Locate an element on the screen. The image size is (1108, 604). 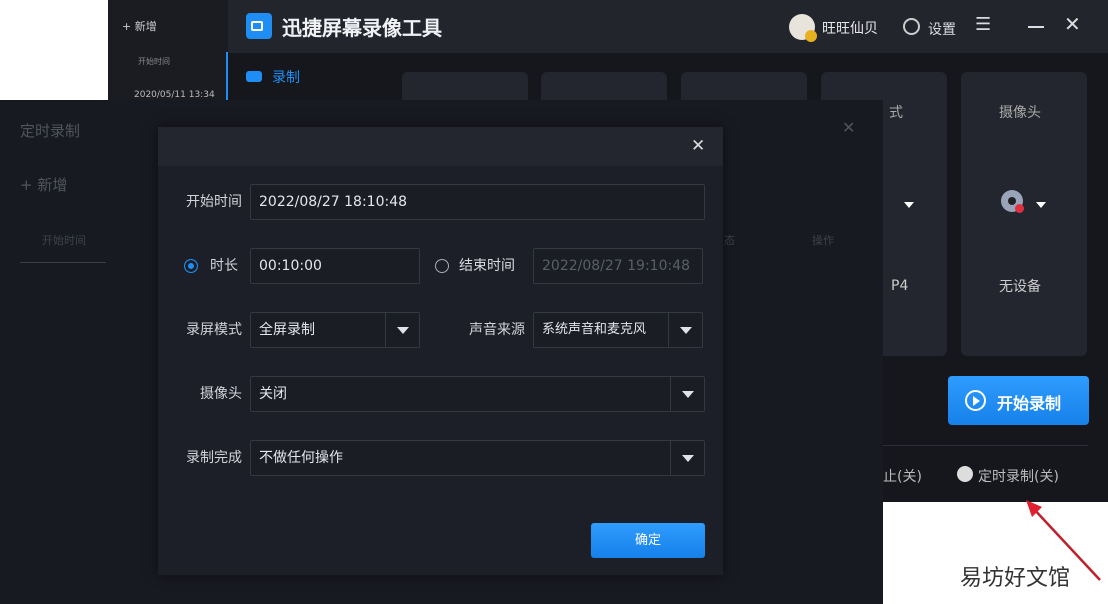
dialog-title: 定时录制 is located at coordinates (50, 131).